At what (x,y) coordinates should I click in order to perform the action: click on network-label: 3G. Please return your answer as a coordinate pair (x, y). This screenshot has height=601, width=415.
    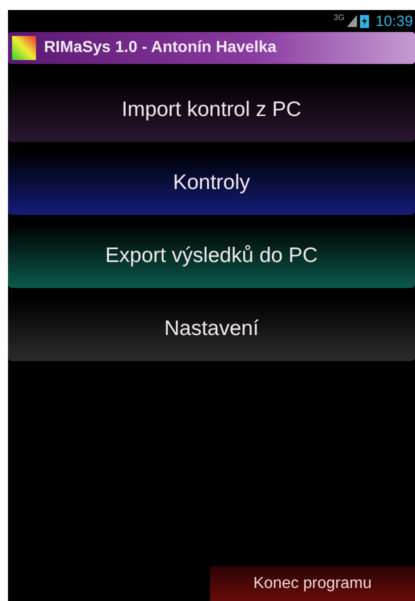
    Looking at the image, I should click on (339, 17).